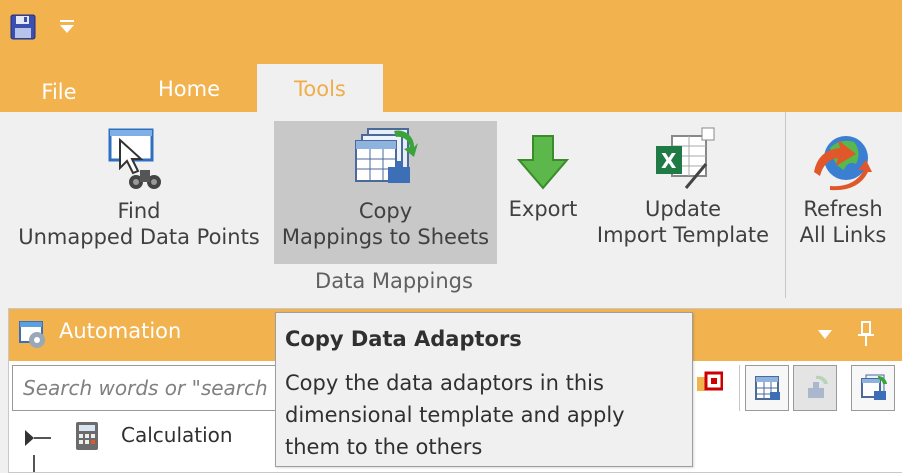 The height and width of the screenshot is (473, 902). I want to click on copy-label-line1: Copy, so click(385, 211).